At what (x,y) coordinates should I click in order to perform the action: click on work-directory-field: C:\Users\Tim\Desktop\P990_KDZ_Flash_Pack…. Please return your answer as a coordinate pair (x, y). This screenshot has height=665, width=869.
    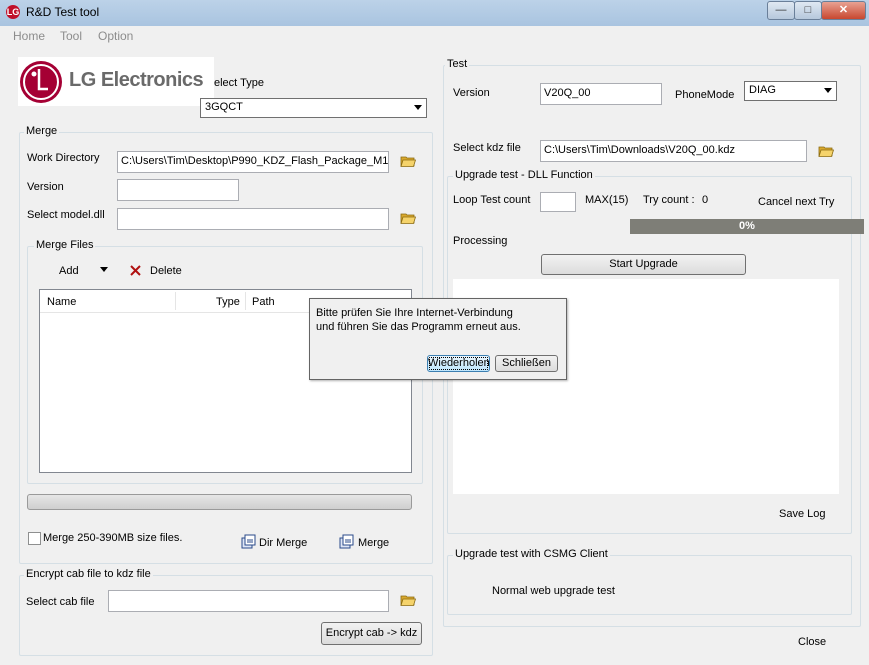
    Looking at the image, I should click on (253, 162).